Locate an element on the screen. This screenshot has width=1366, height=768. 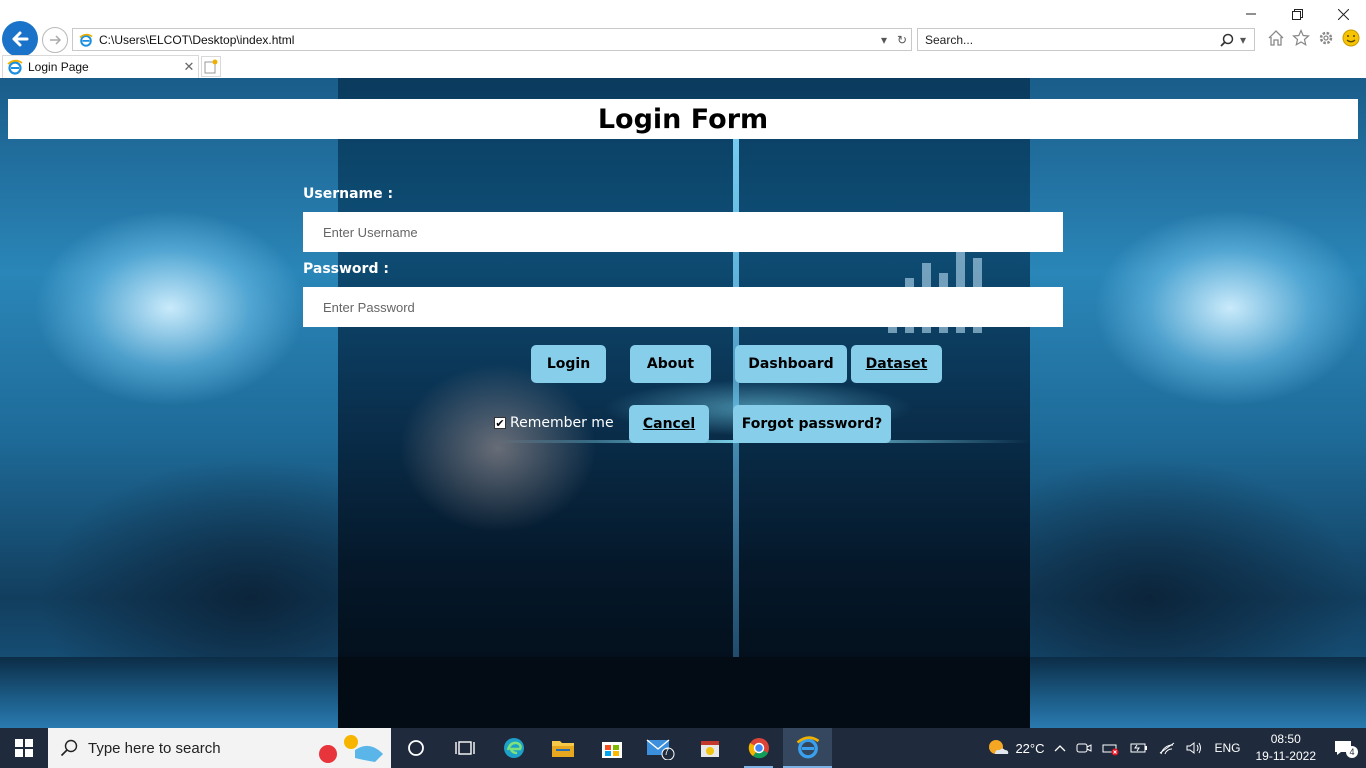
system-tray: 22°C ENG 08:50 19-11-2022 4 is located at coordinates (1174, 748).